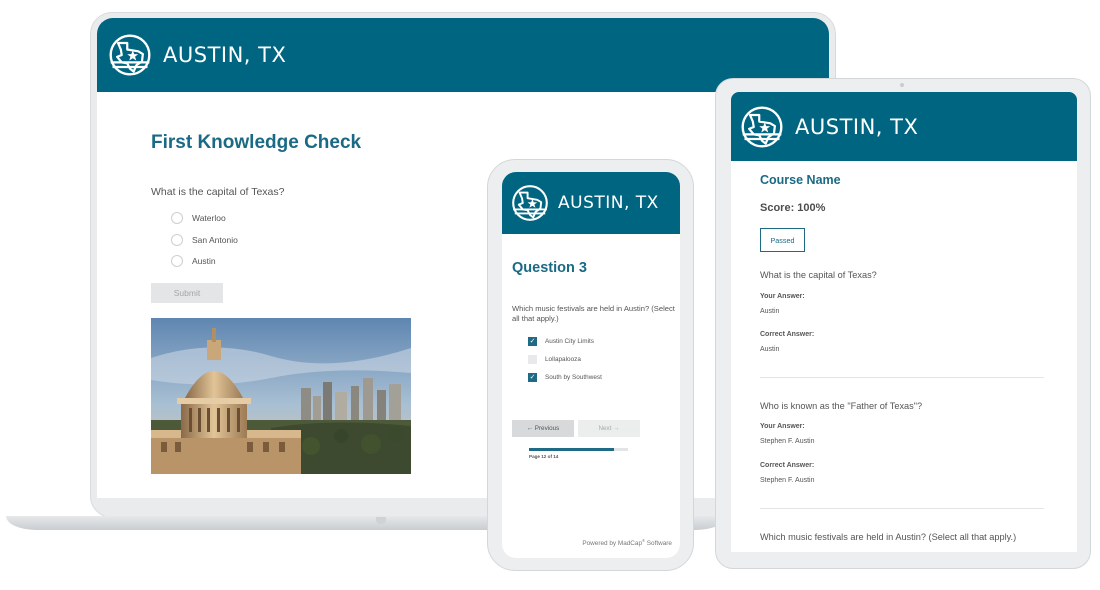 The width and height of the screenshot is (1100, 590). I want to click on previous-button: ← Previous, so click(543, 428).